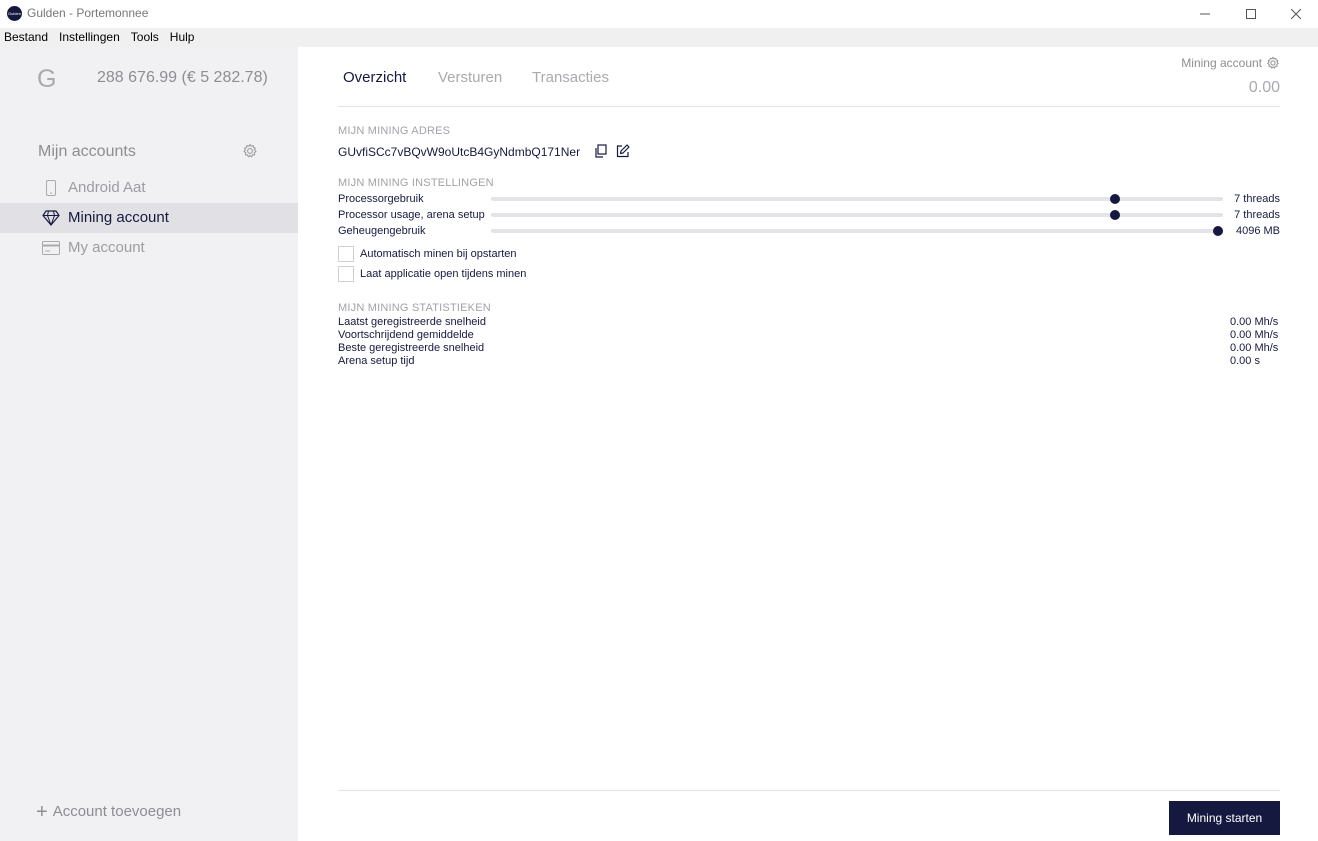 This screenshot has height=841, width=1318. What do you see at coordinates (1257, 231) in the screenshot?
I see `slider-value: 4096 MB` at bounding box center [1257, 231].